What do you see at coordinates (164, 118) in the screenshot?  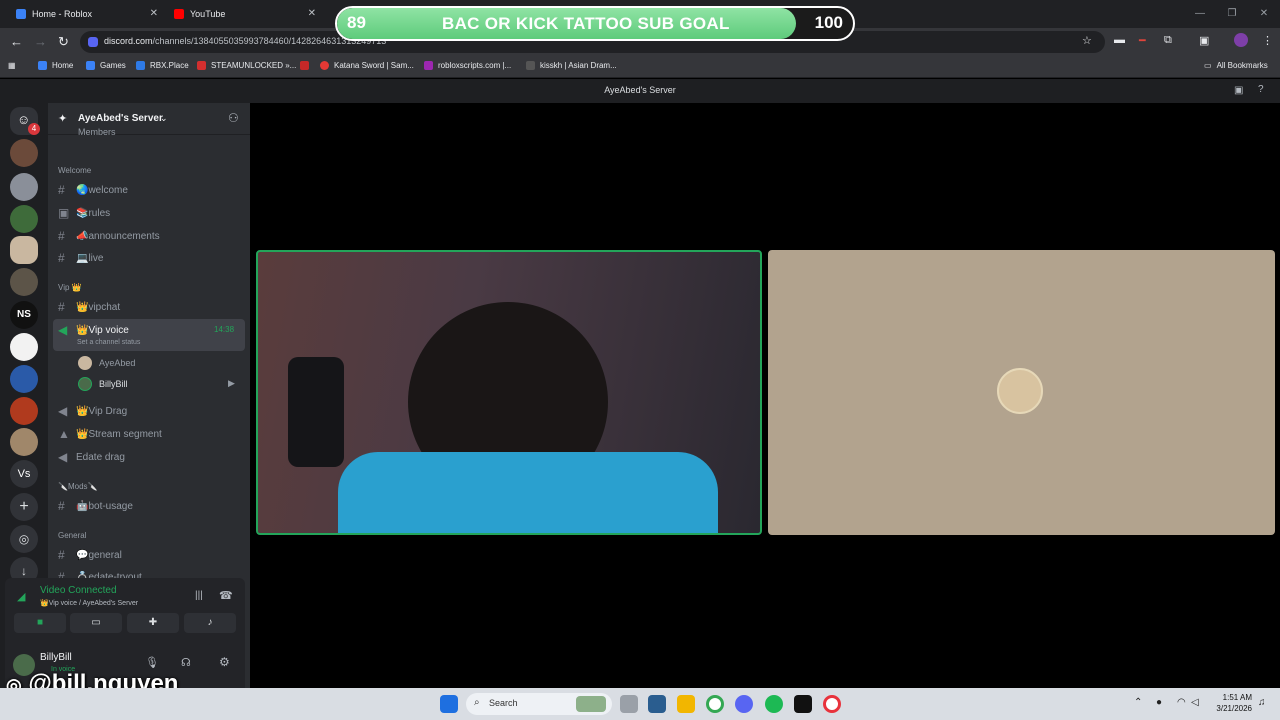 I see `chevron-down-icon: ⌄` at bounding box center [164, 118].